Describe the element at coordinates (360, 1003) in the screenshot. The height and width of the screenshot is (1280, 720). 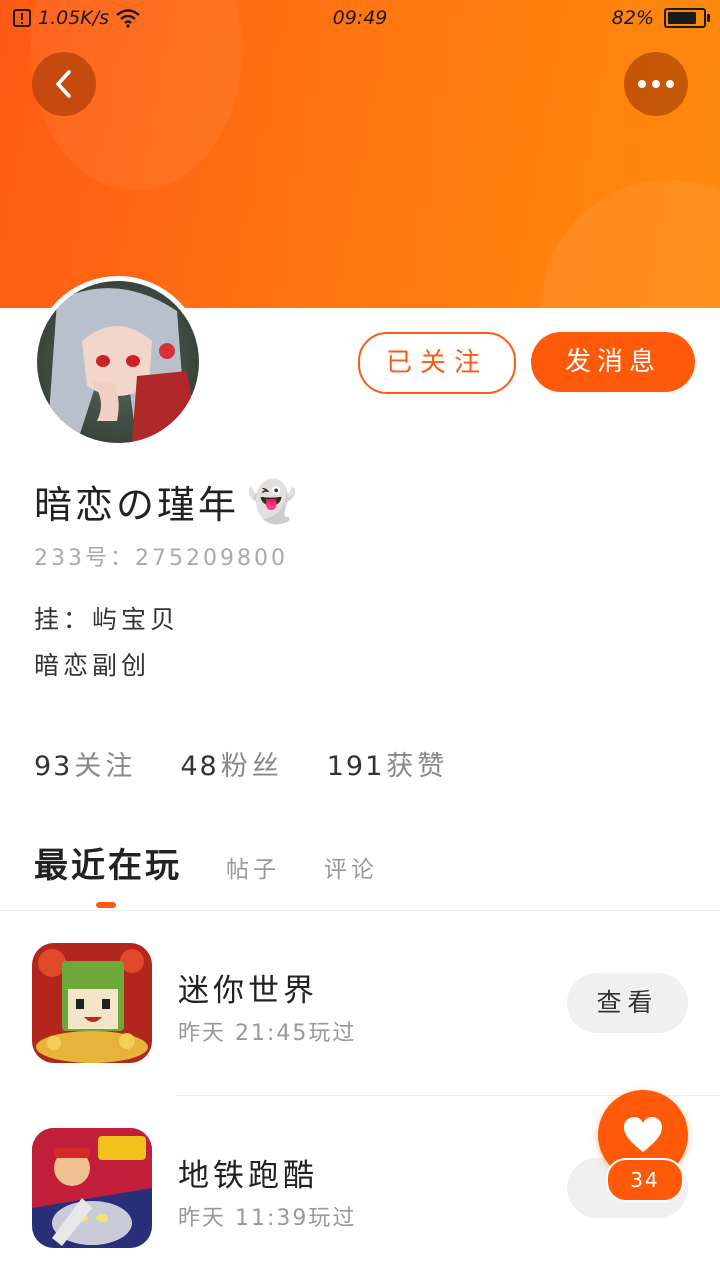
I see `list-item: 迷你世界 昨天 21:45玩过 查看` at that location.